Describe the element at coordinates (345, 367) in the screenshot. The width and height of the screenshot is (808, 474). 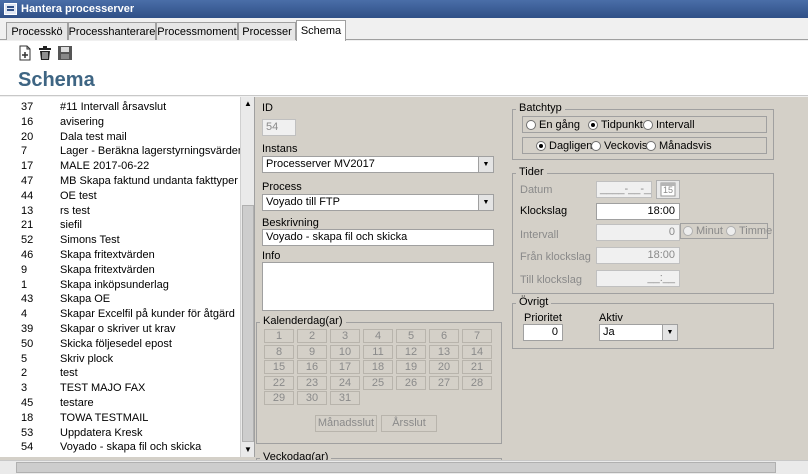
I see `day-button: 17` at that location.